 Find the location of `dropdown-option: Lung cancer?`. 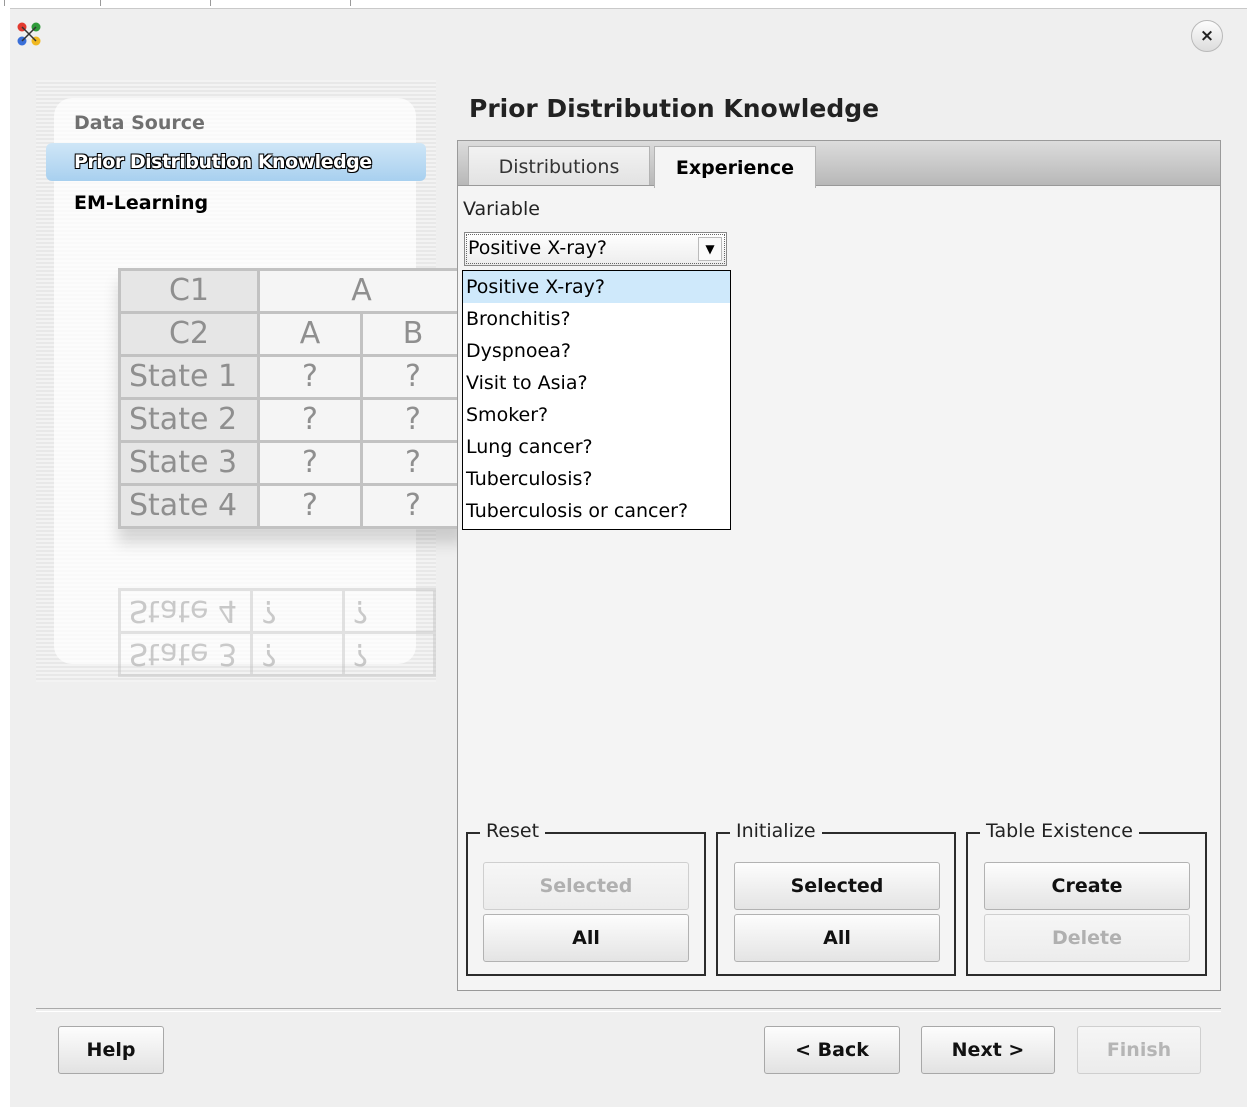

dropdown-option: Lung cancer? is located at coordinates (596, 447).